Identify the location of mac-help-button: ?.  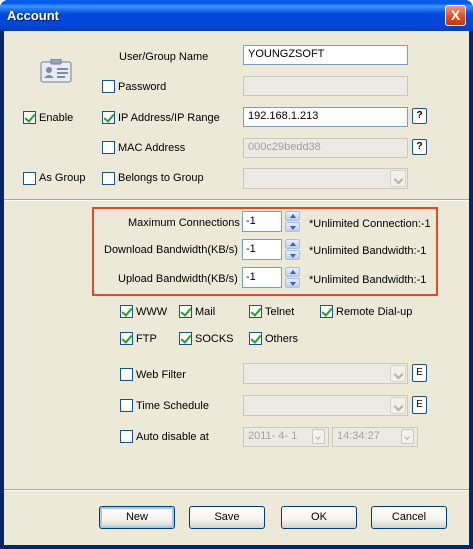
(419, 147).